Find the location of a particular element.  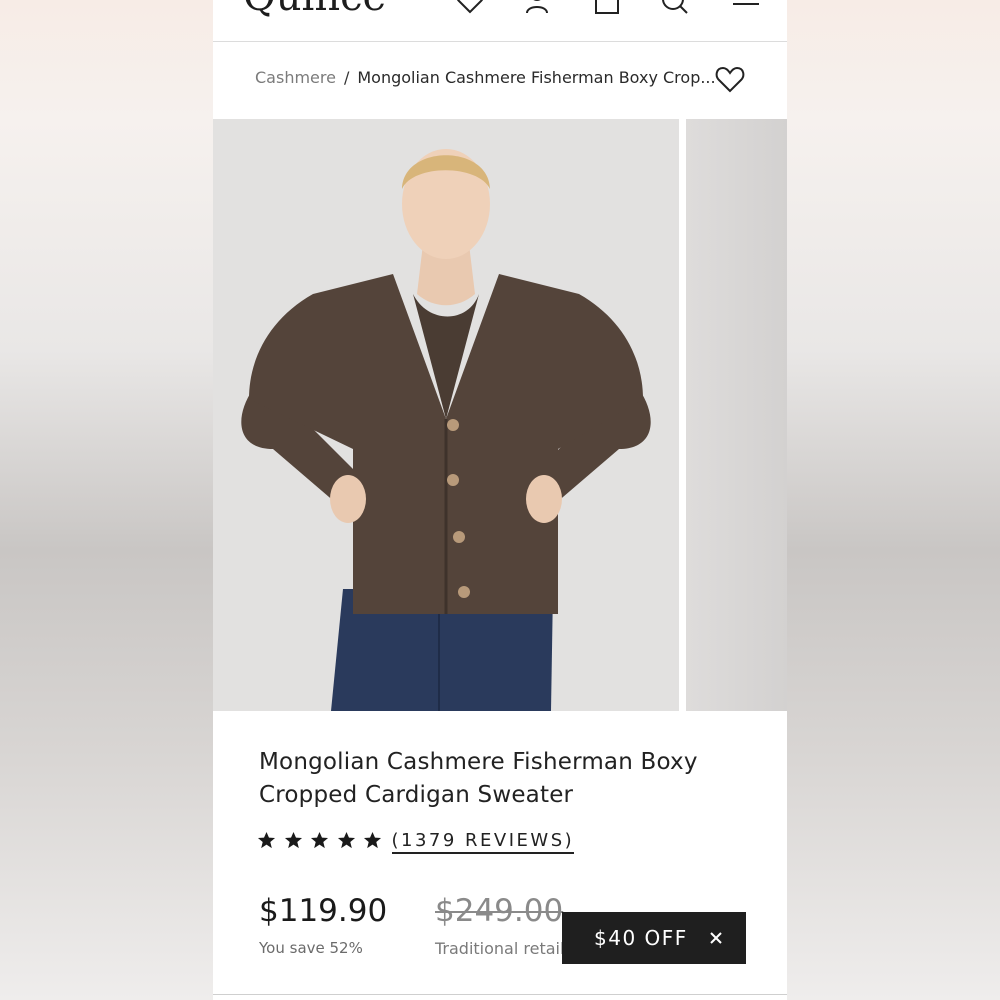

savings-text: You save 52% is located at coordinates (311, 948).